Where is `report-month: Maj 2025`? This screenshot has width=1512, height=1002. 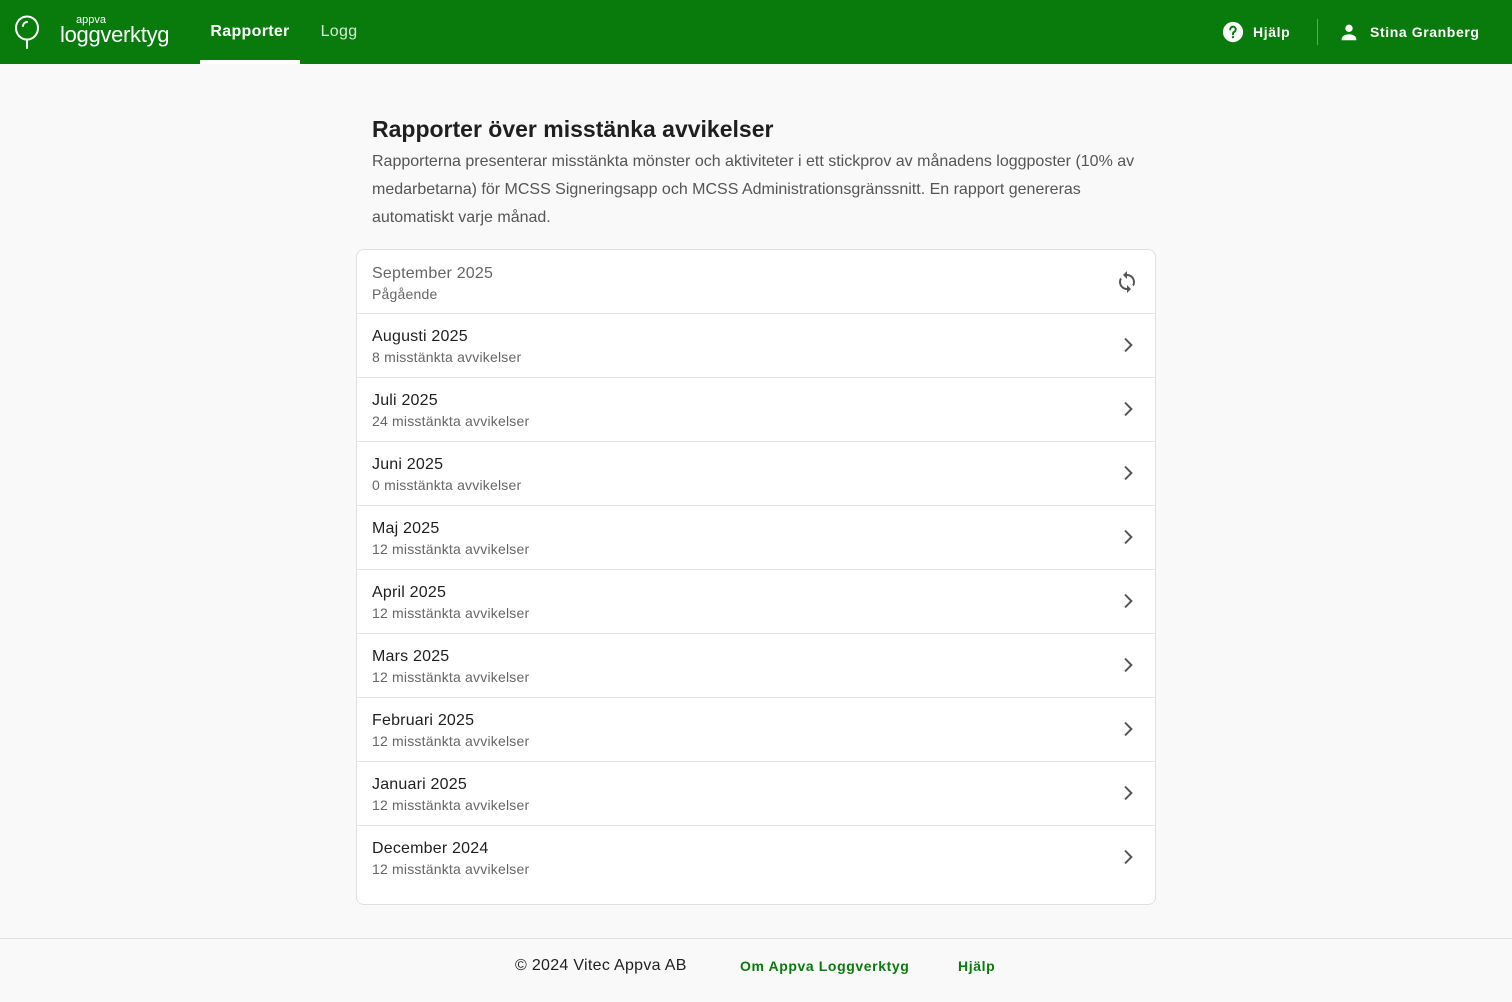
report-month: Maj 2025 is located at coordinates (406, 528).